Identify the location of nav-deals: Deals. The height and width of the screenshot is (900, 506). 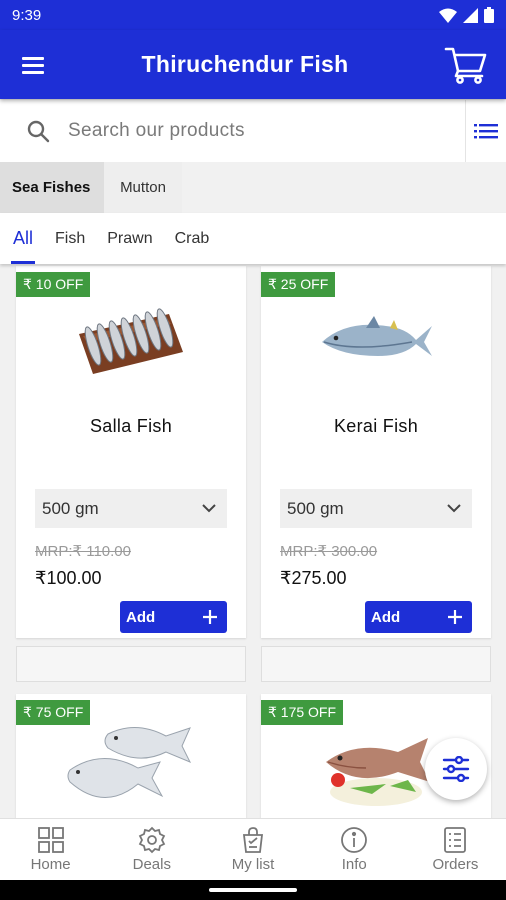
(151, 849).